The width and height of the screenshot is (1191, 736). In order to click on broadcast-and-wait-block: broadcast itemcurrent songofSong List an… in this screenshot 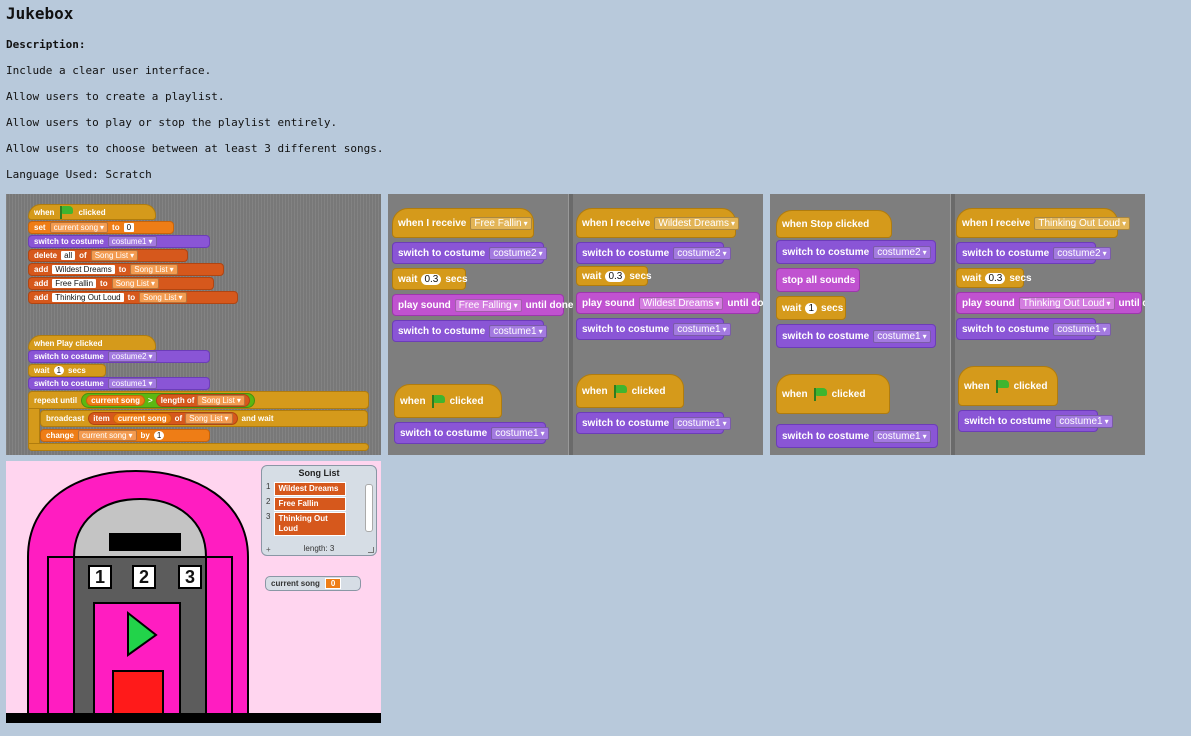, I will do `click(204, 418)`.